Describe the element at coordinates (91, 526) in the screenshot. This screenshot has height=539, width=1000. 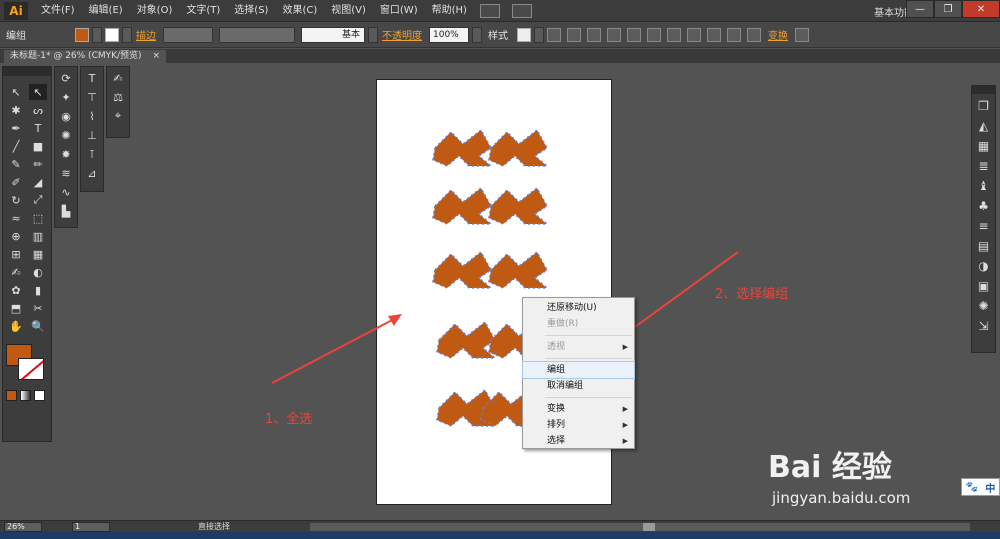
I see `page-field: 1` at that location.